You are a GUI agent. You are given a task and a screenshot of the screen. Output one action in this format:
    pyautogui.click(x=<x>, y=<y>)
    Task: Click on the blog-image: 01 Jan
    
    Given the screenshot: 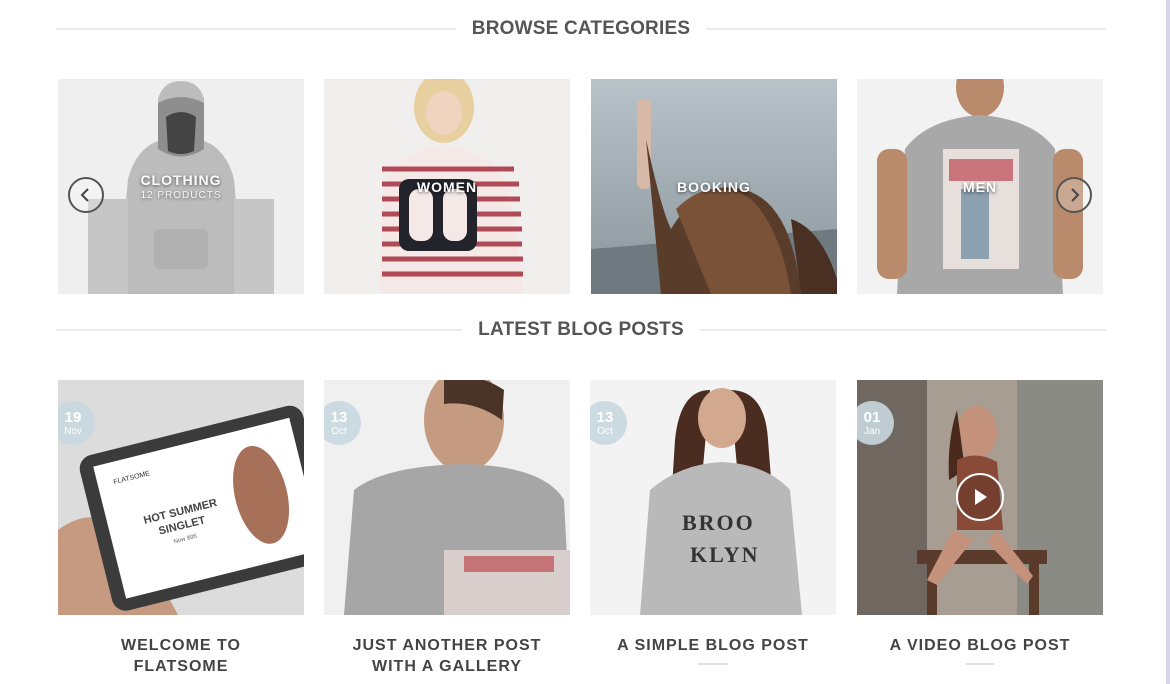 What is the action you would take?
    pyautogui.click(x=980, y=497)
    